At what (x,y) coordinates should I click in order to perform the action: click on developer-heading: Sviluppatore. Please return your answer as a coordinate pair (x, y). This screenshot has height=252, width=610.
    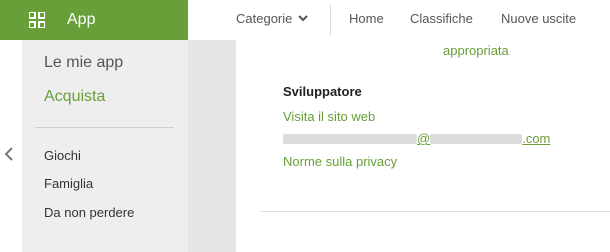
    Looking at the image, I should click on (322, 91).